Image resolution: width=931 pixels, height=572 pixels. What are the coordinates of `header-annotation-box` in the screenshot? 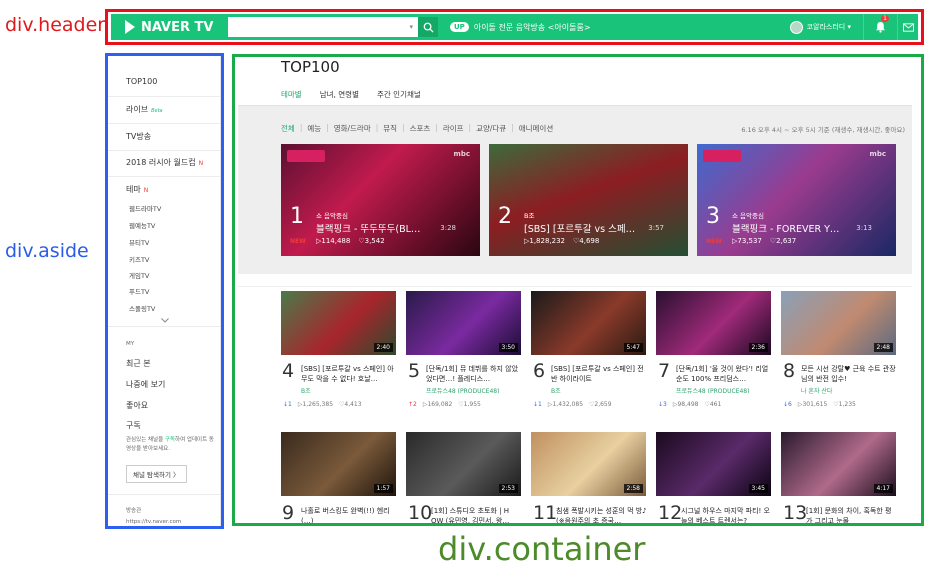 It's located at (514, 27).